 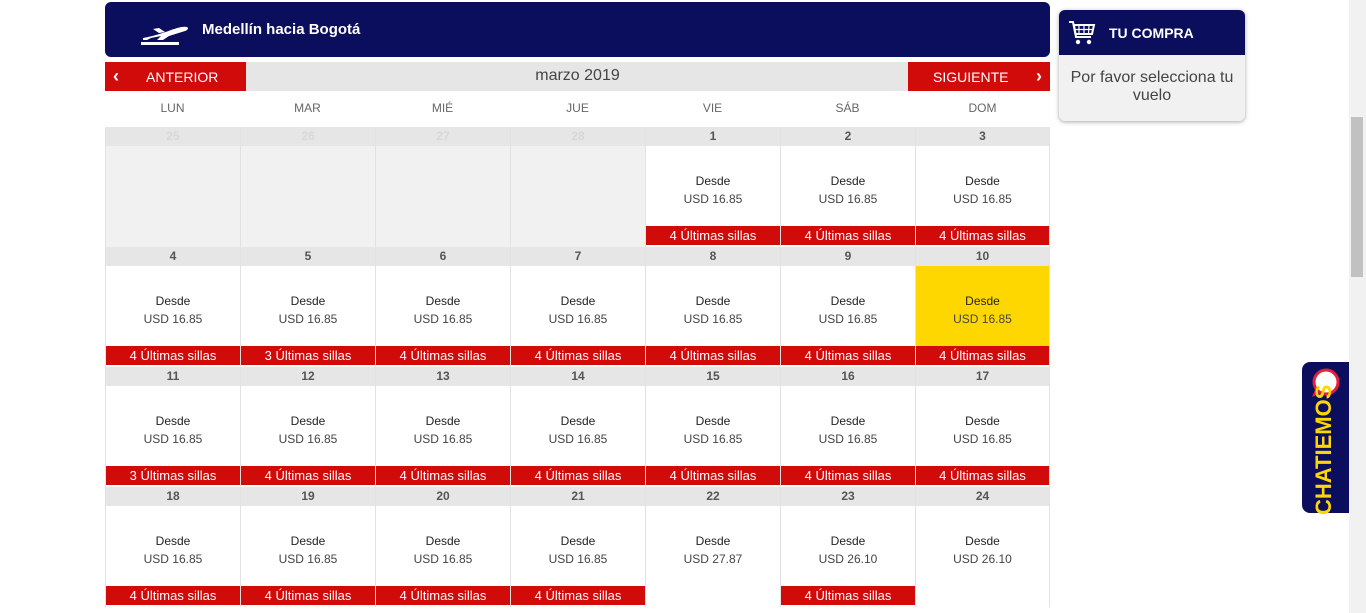 What do you see at coordinates (982, 376) in the screenshot?
I see `day-number: 17` at bounding box center [982, 376].